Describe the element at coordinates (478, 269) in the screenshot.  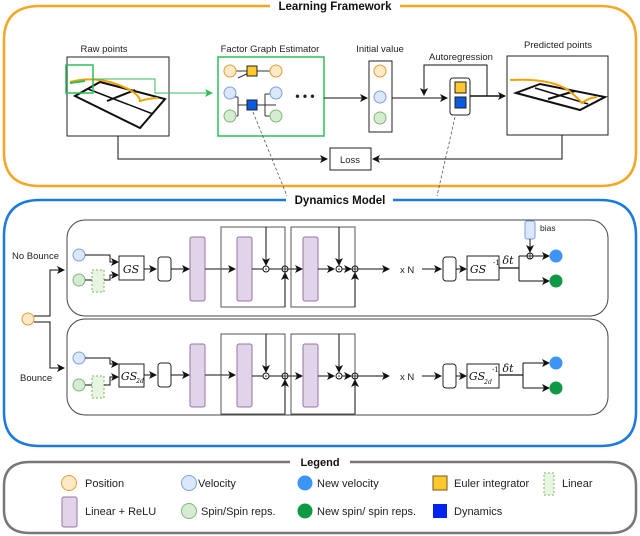
I see `gs-inverse-label: GS` at that location.